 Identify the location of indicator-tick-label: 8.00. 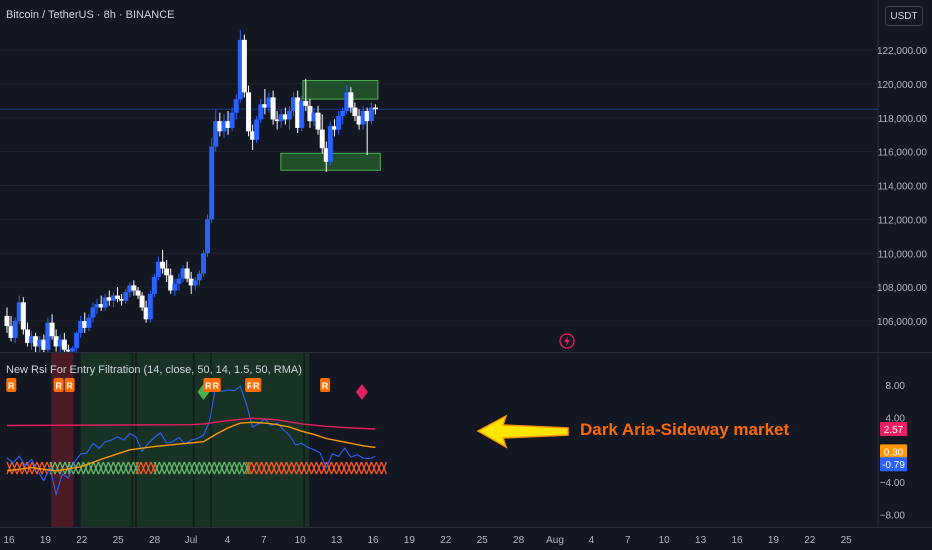
(896, 386).